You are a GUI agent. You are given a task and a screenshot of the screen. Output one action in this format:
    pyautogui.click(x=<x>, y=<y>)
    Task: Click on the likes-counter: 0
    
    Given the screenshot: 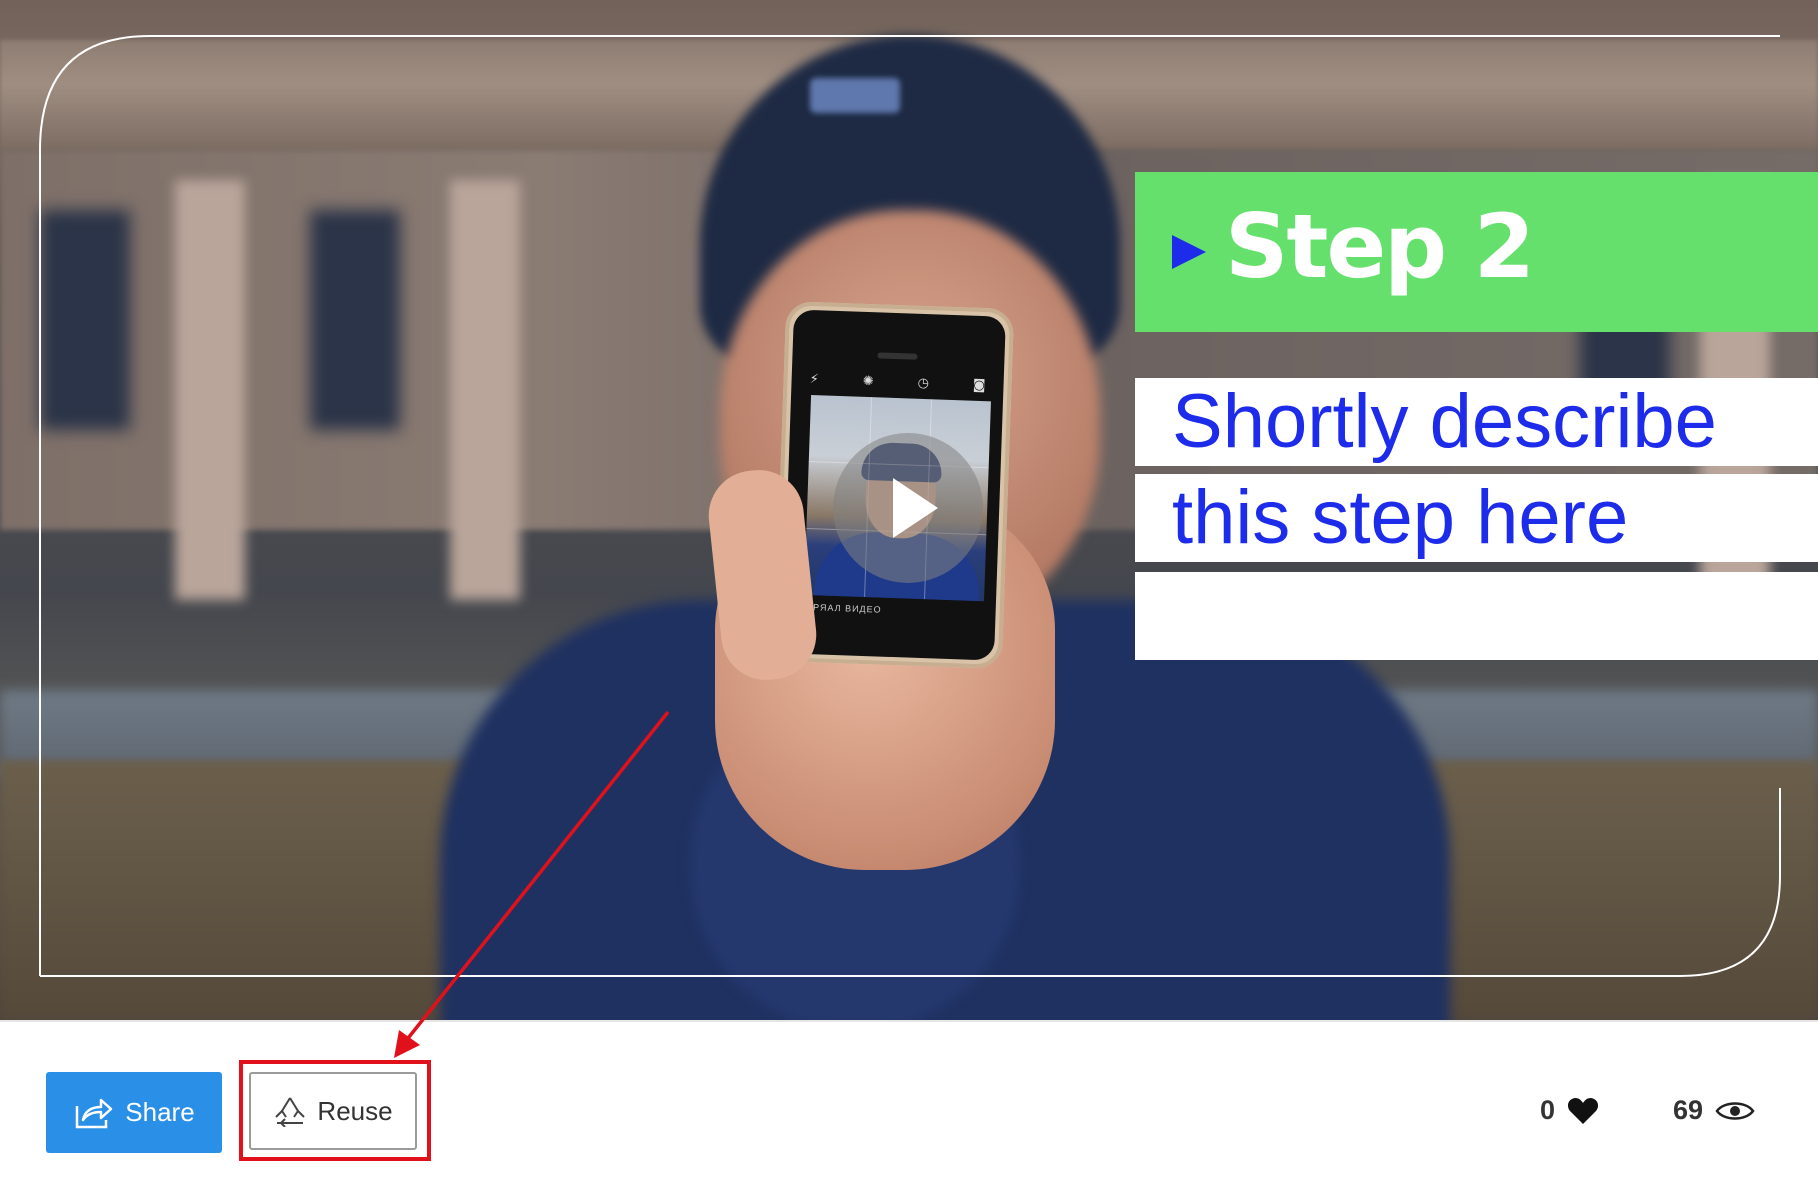 What is the action you would take?
    pyautogui.click(x=1569, y=1110)
    